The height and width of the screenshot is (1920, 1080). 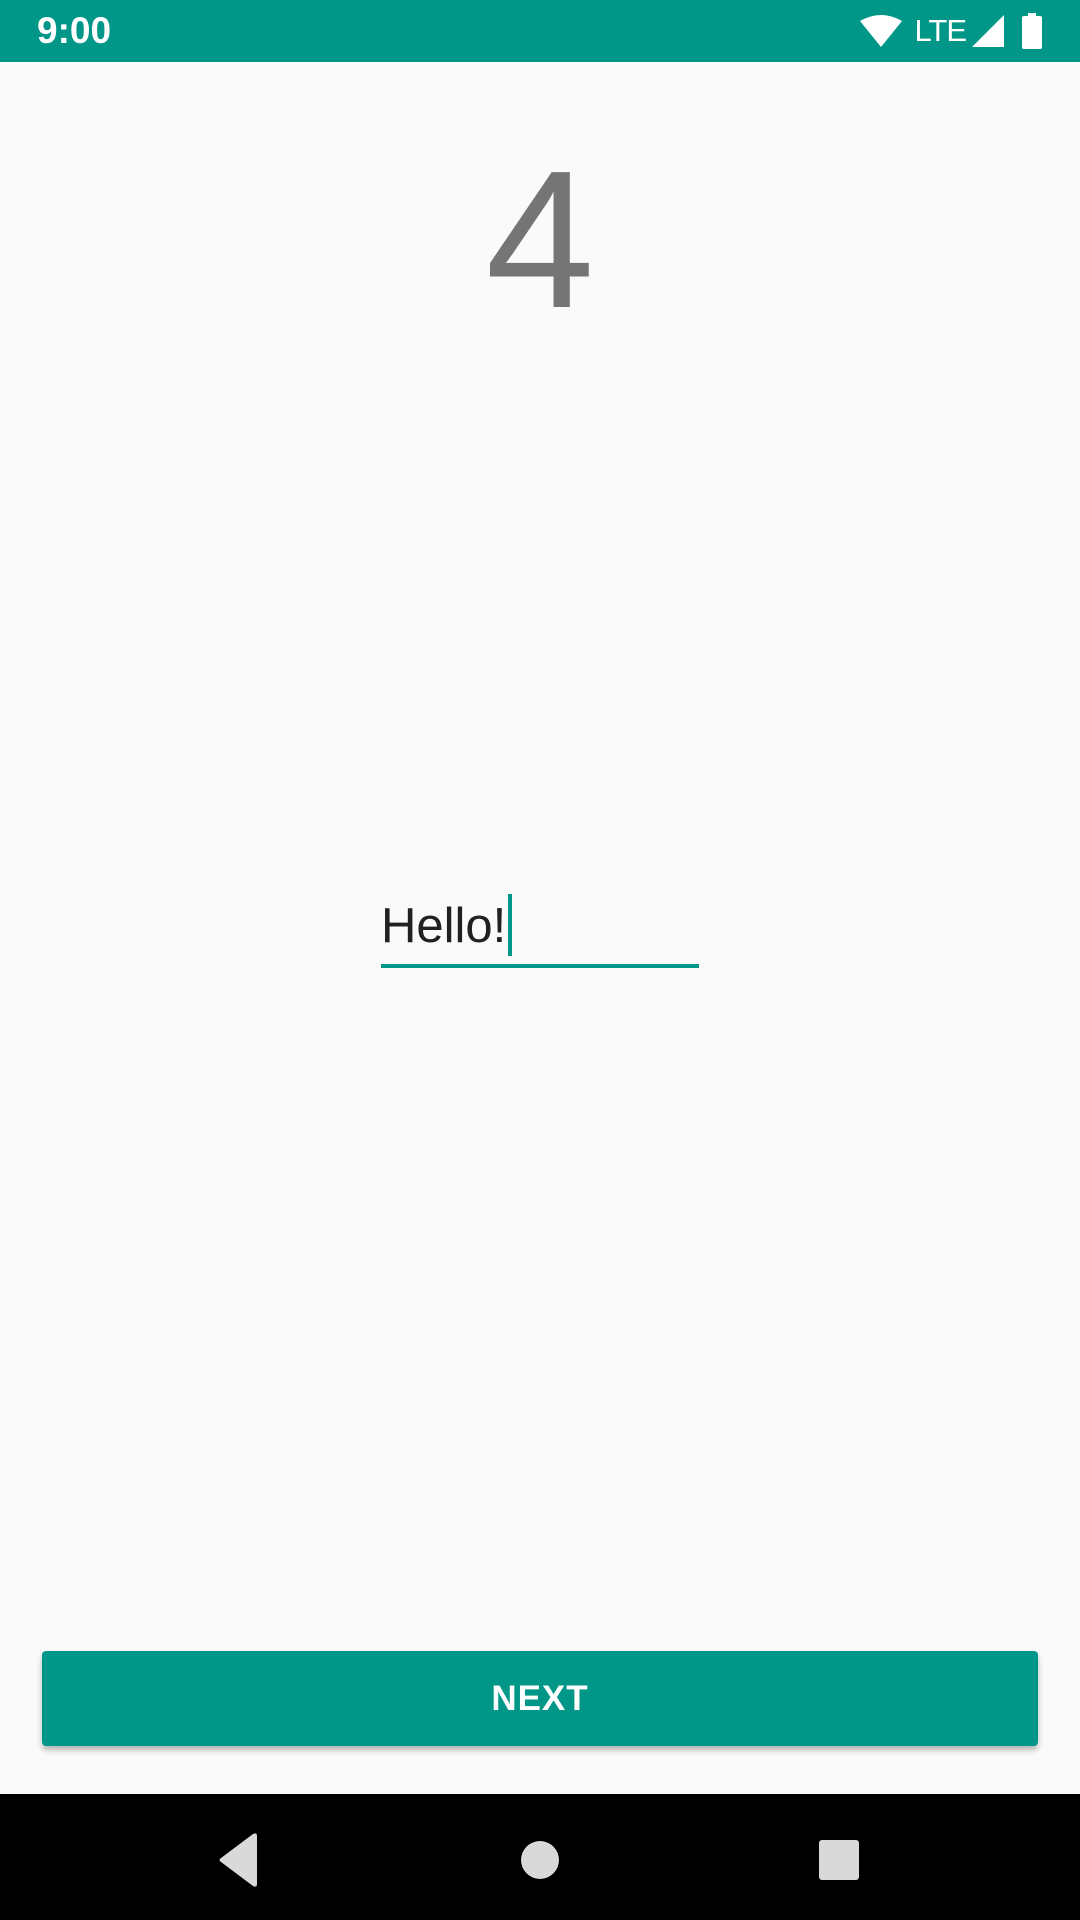 What do you see at coordinates (443, 926) in the screenshot?
I see `message-input-text: Hello!` at bounding box center [443, 926].